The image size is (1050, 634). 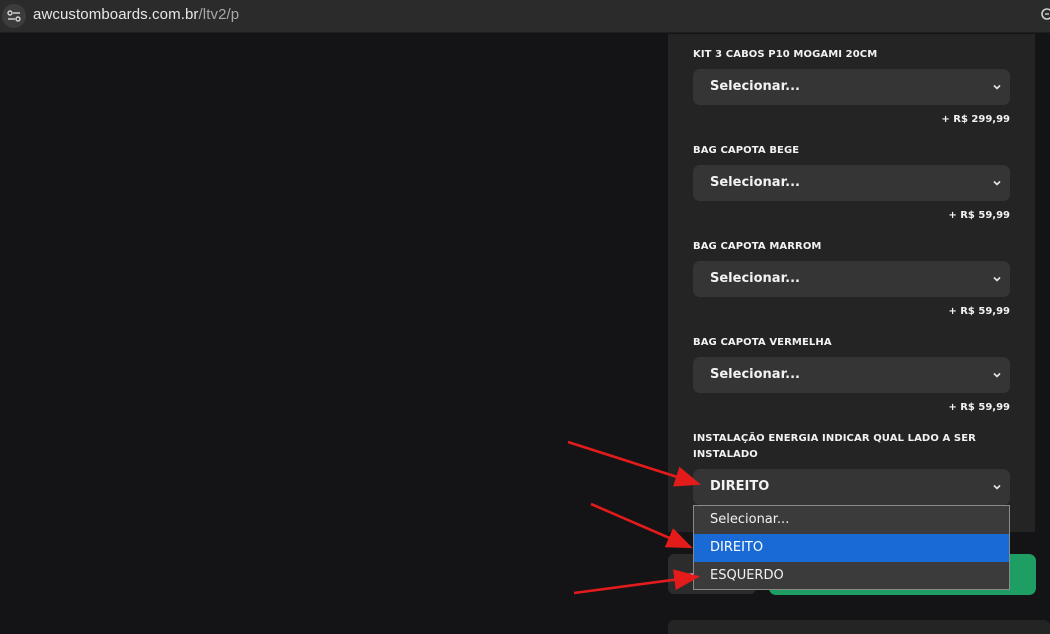 I want to click on url-host: awcustomboards.com.br, so click(x=116, y=14).